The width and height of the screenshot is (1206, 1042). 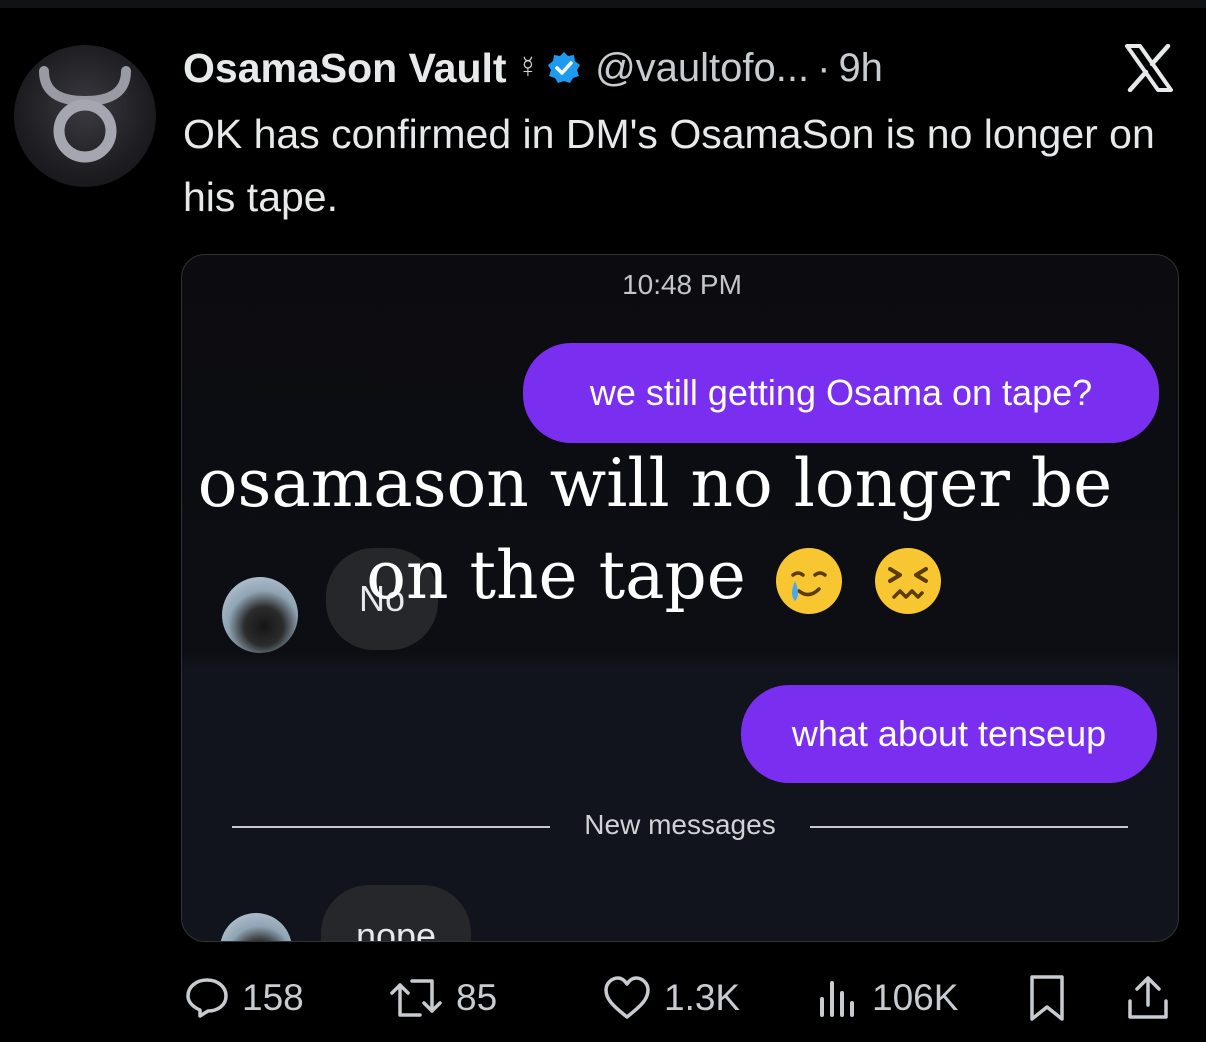 I want to click on views-button: 106K, so click(x=886, y=998).